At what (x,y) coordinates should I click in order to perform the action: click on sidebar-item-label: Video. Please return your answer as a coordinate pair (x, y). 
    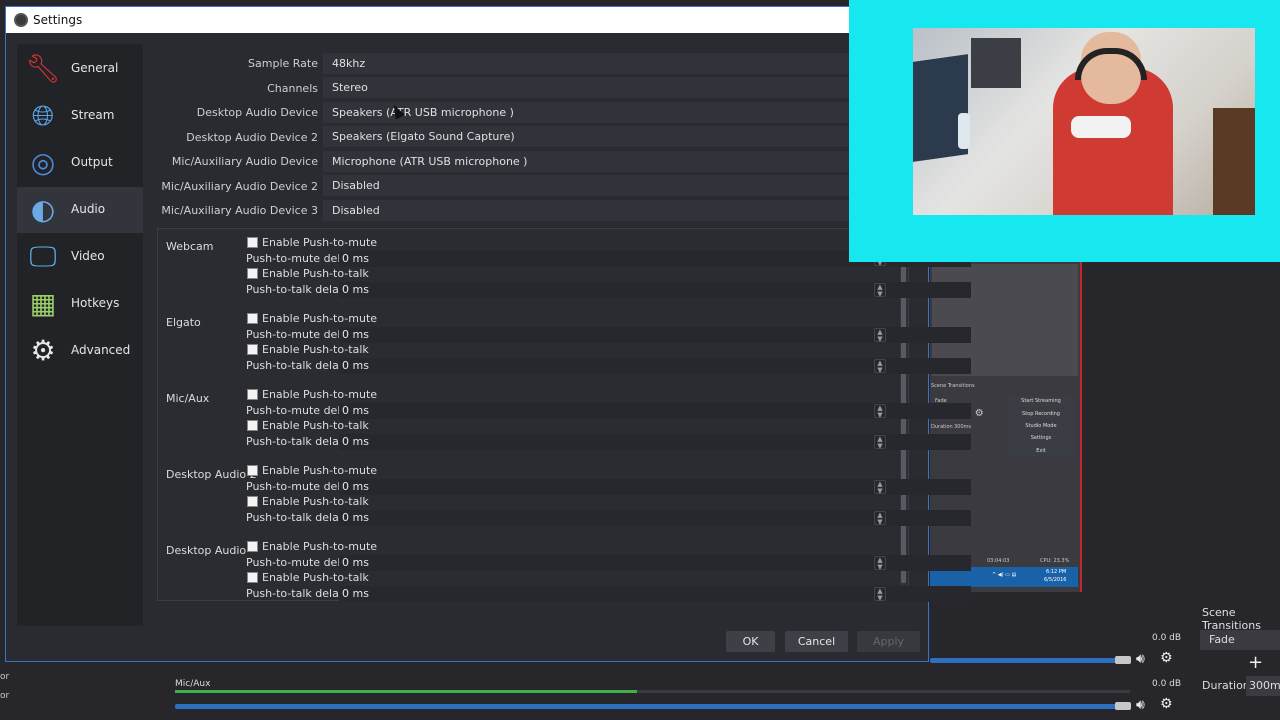
    Looking at the image, I should click on (88, 256).